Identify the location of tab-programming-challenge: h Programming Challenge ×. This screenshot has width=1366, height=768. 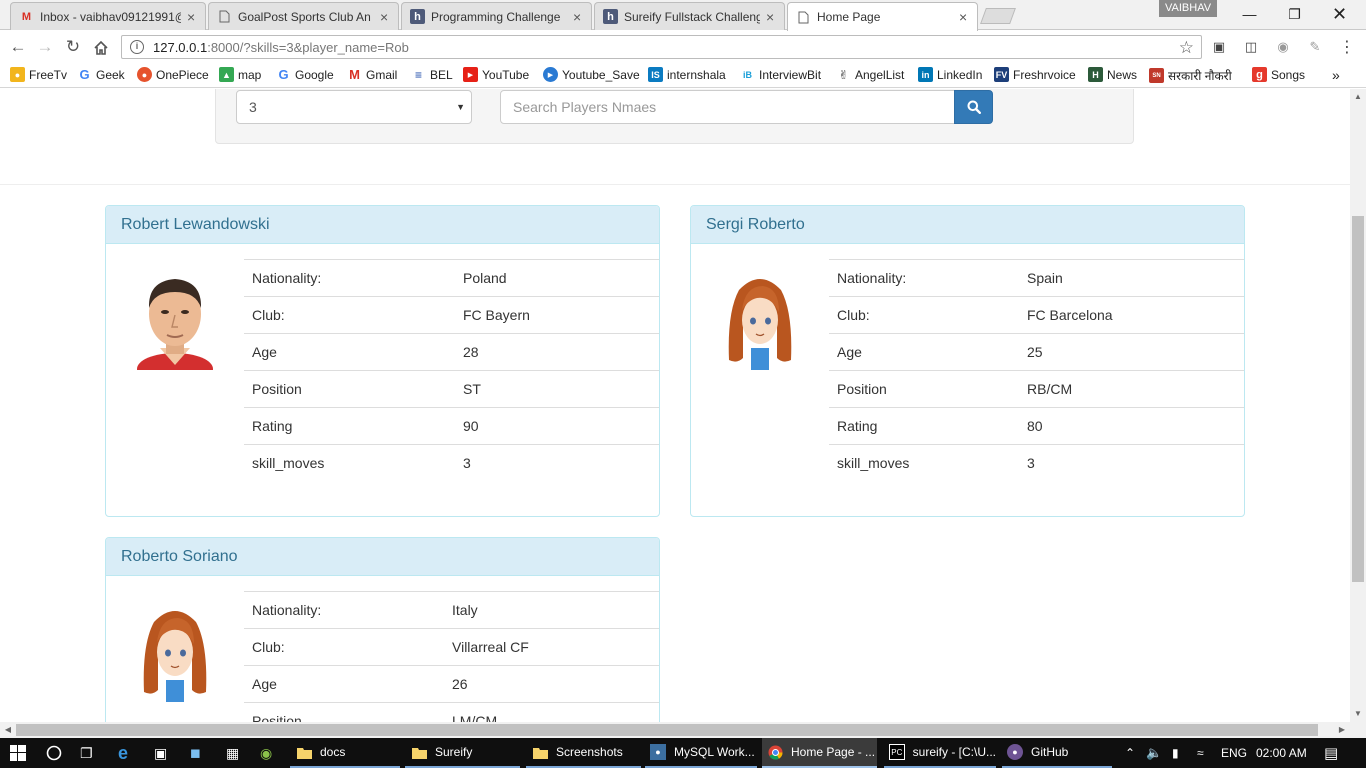
(496, 16).